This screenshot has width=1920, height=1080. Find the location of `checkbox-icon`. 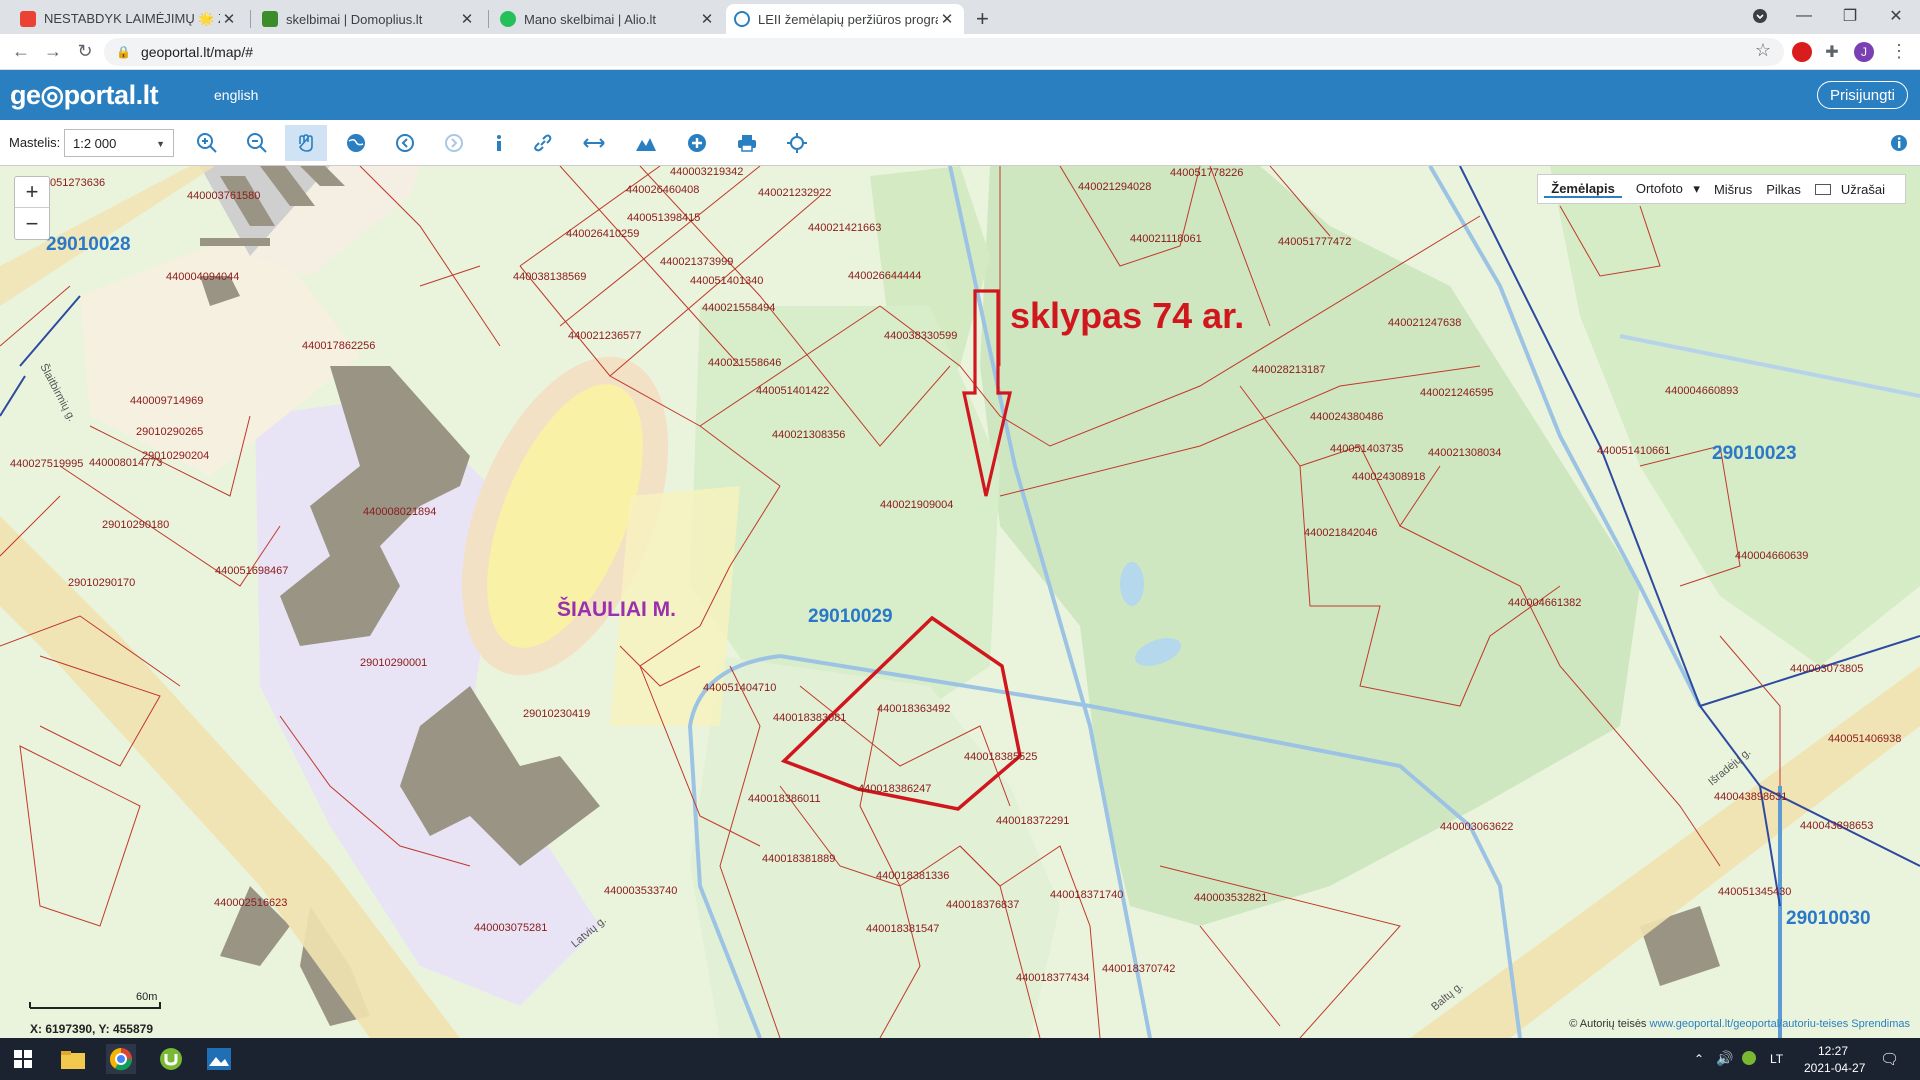

checkbox-icon is located at coordinates (1822, 189).